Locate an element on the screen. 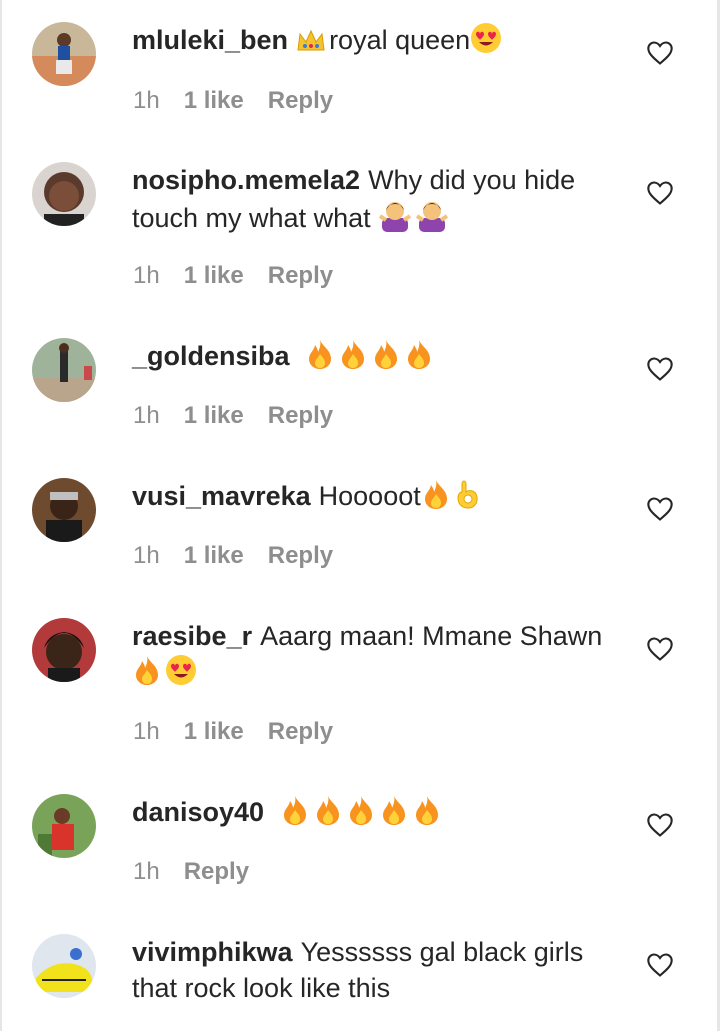  crown-emoji is located at coordinates (311, 45).